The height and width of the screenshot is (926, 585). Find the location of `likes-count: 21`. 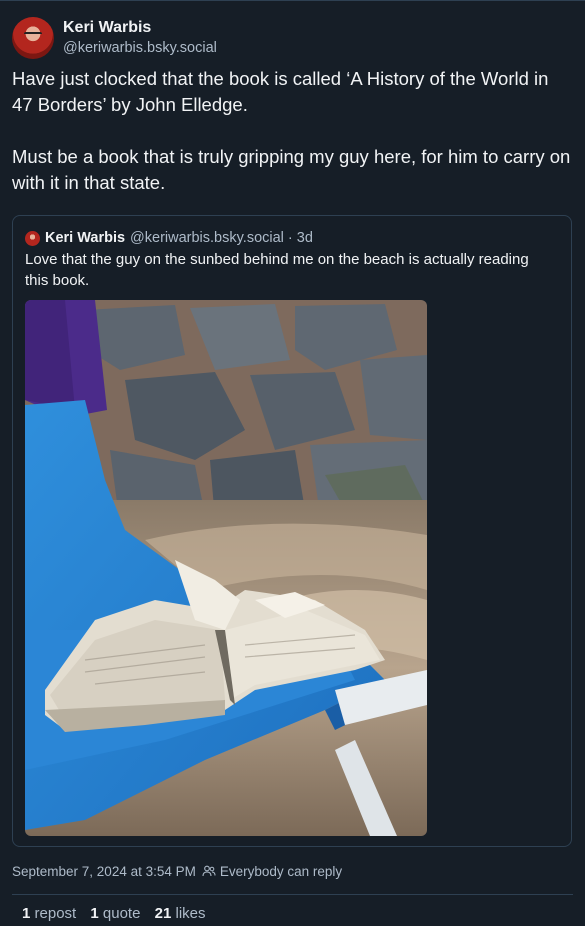

likes-count: 21 is located at coordinates (163, 913).